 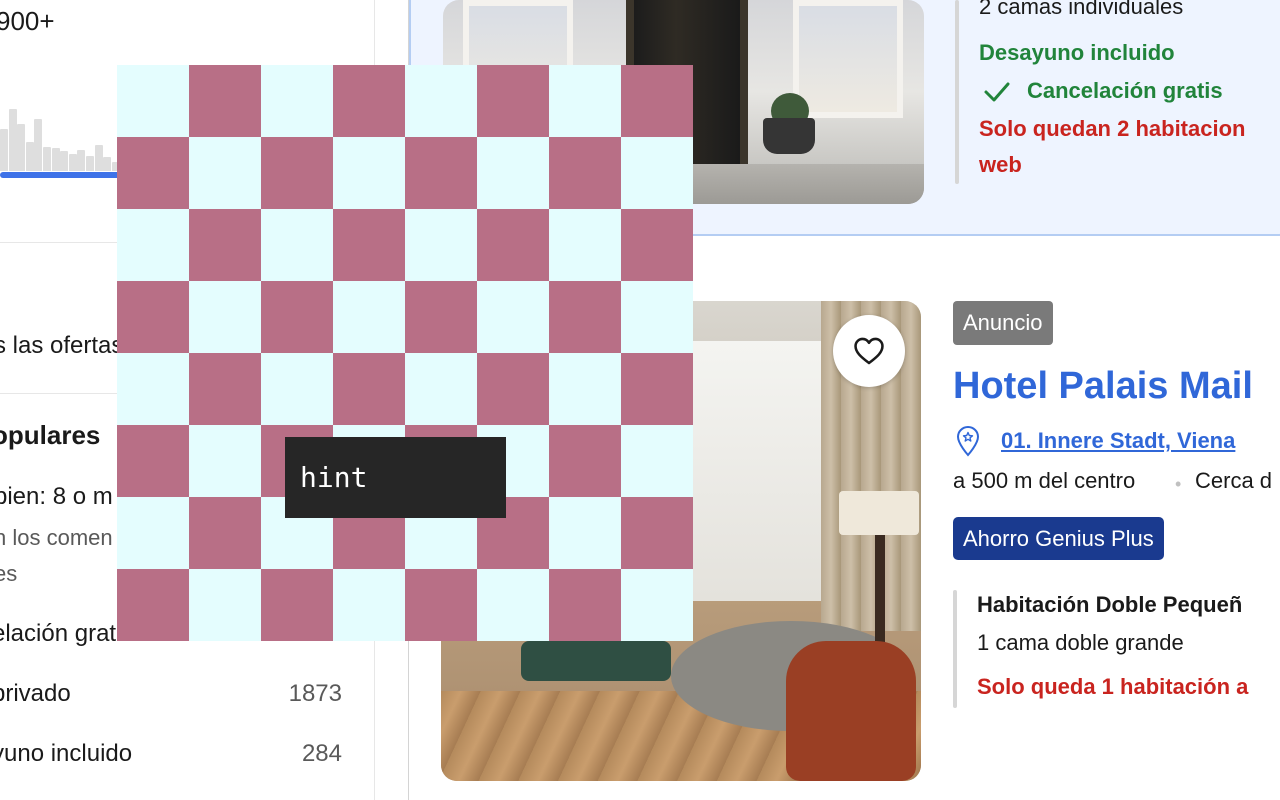 What do you see at coordinates (171, 698) in the screenshot?
I see `filter-private-bathroom: privado 1873` at bounding box center [171, 698].